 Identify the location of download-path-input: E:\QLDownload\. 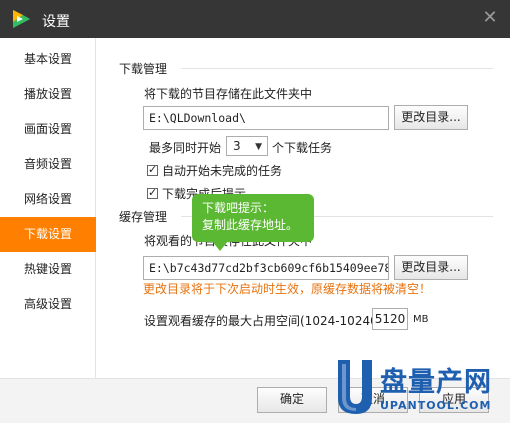
(266, 118).